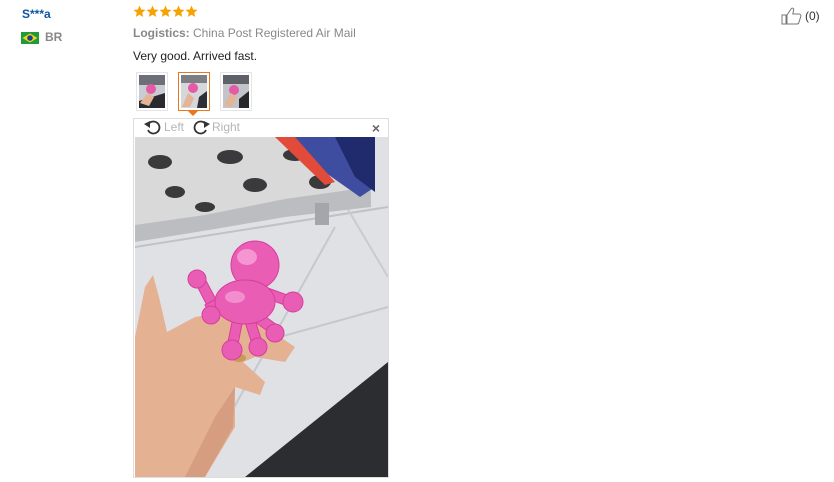  What do you see at coordinates (195, 56) in the screenshot?
I see `review-text: Very good. Arrived fast.` at bounding box center [195, 56].